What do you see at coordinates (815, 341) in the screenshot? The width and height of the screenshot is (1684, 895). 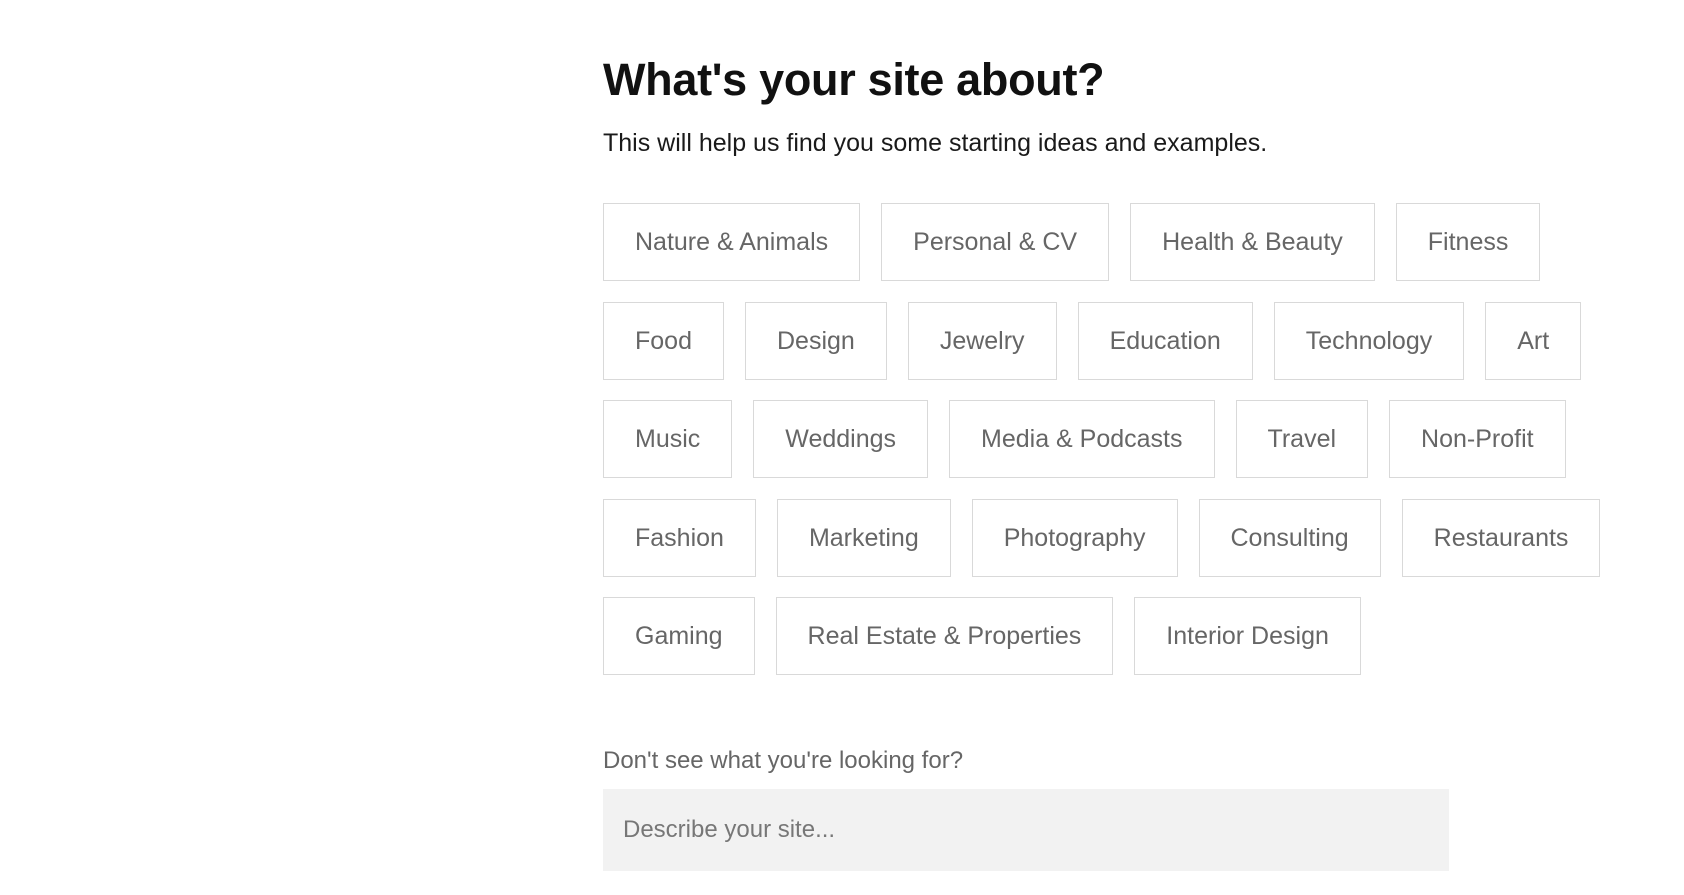 I see `category-chip-design: Design` at bounding box center [815, 341].